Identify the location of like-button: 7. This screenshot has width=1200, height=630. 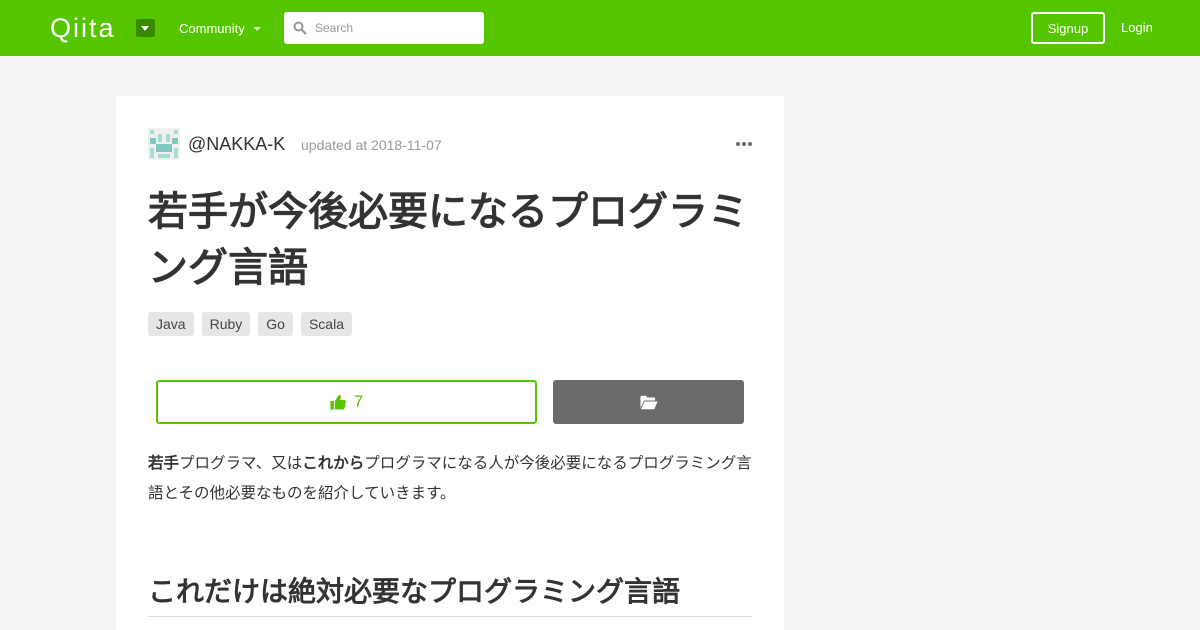
(346, 402).